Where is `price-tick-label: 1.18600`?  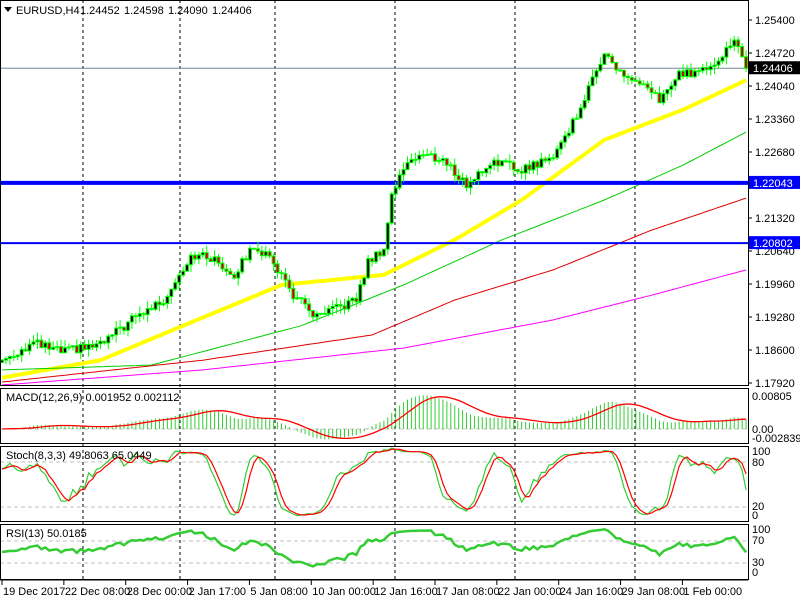 price-tick-label: 1.18600 is located at coordinates (775, 351).